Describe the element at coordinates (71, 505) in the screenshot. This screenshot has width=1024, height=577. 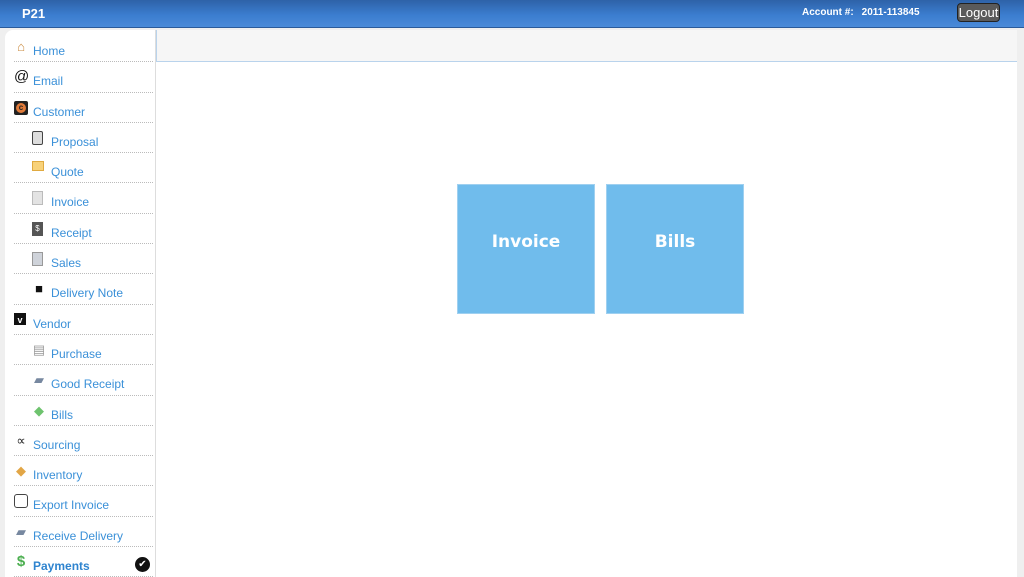
I see `sidebar-item-label: Export Invoice` at that location.